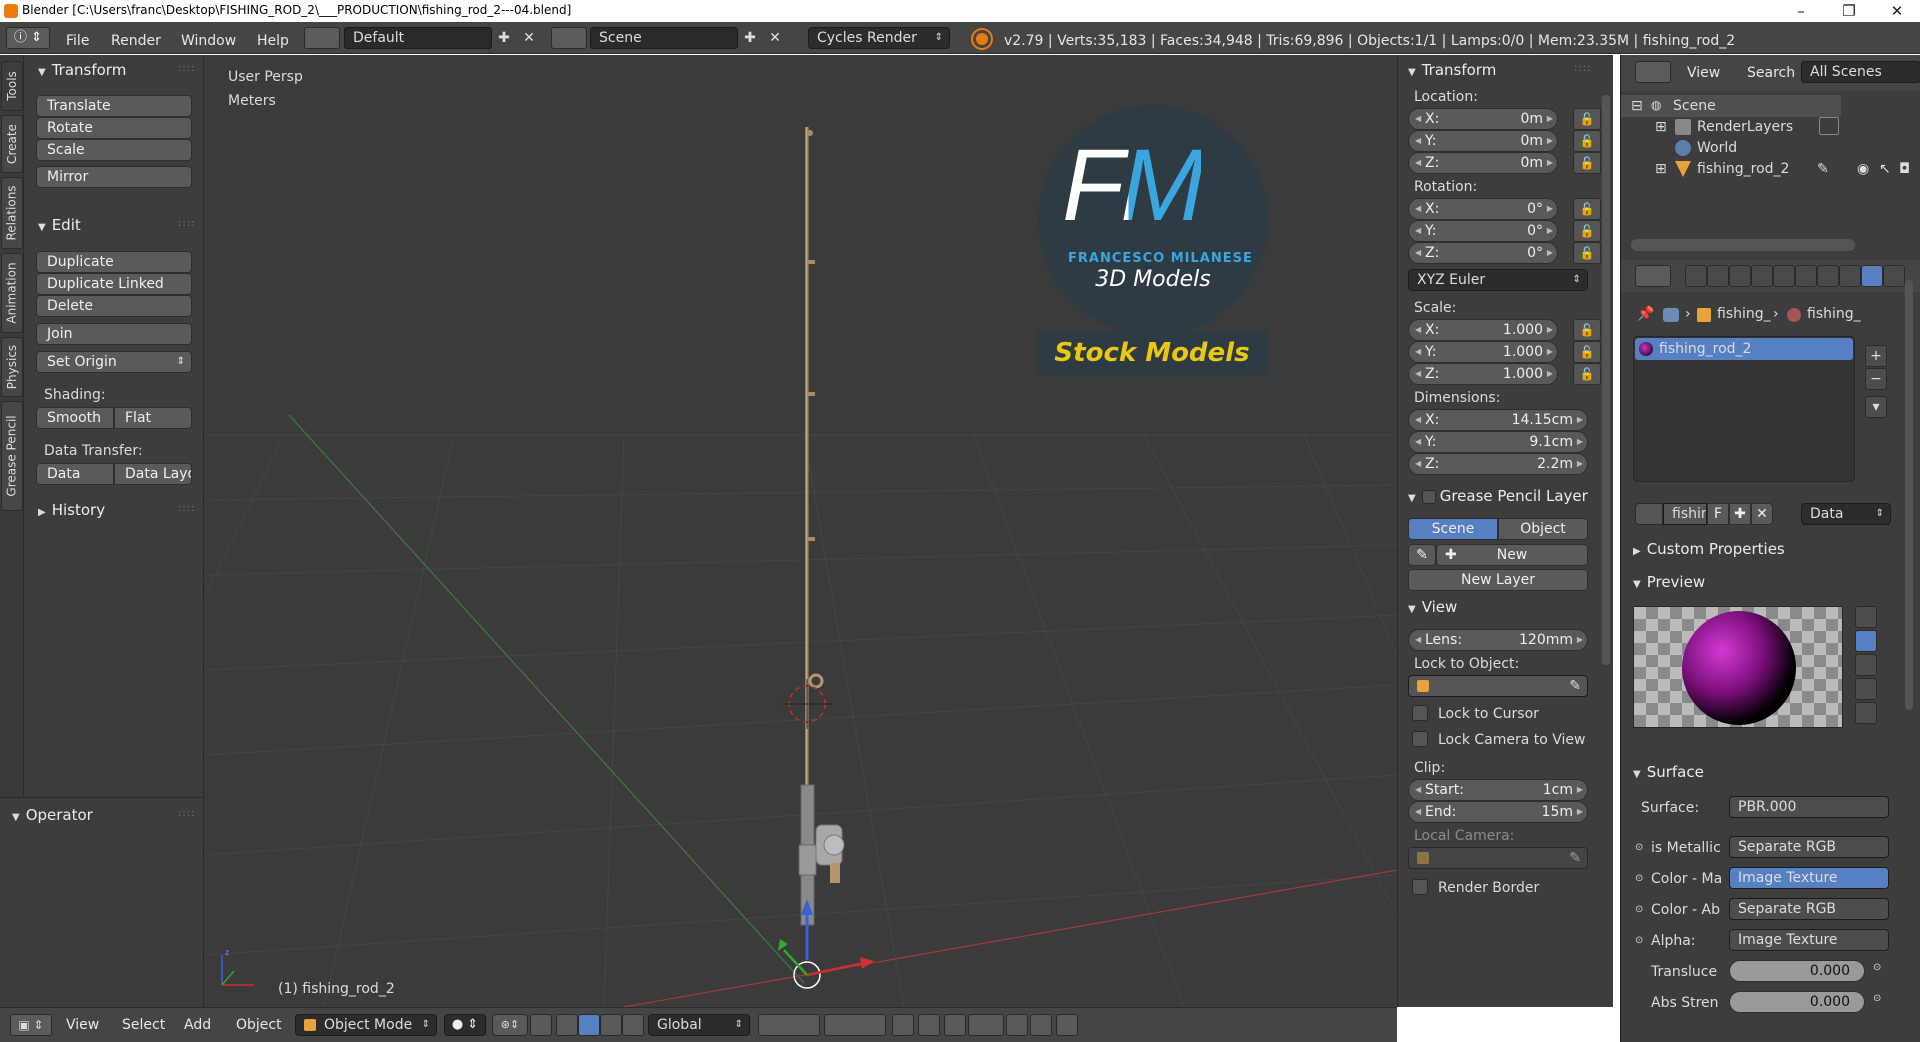 This screenshot has height=1042, width=1920. I want to click on world-tab-icon, so click(1762, 276).